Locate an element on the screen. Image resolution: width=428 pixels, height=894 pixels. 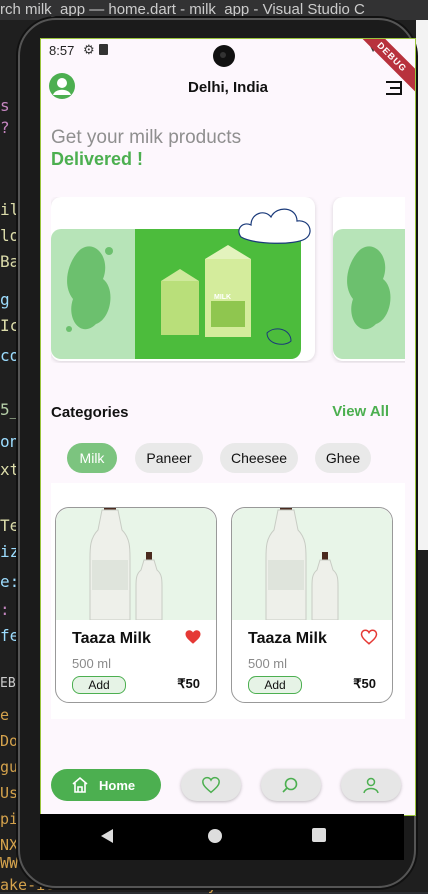
nav-home-button: Home is located at coordinates (106, 785).